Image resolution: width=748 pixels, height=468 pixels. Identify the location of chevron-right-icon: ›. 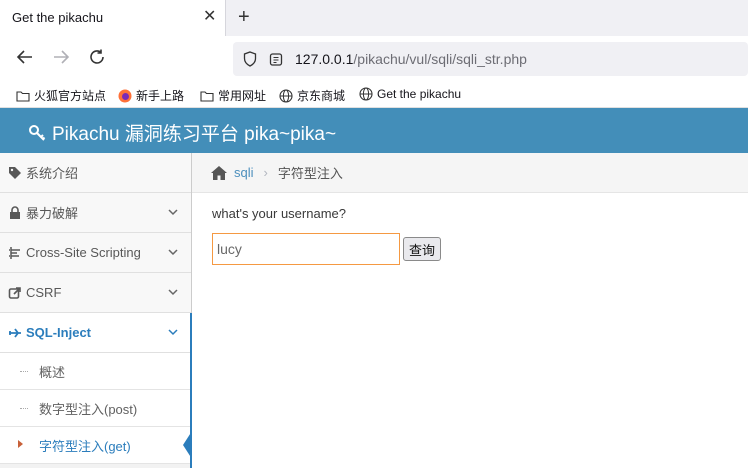
(265, 172).